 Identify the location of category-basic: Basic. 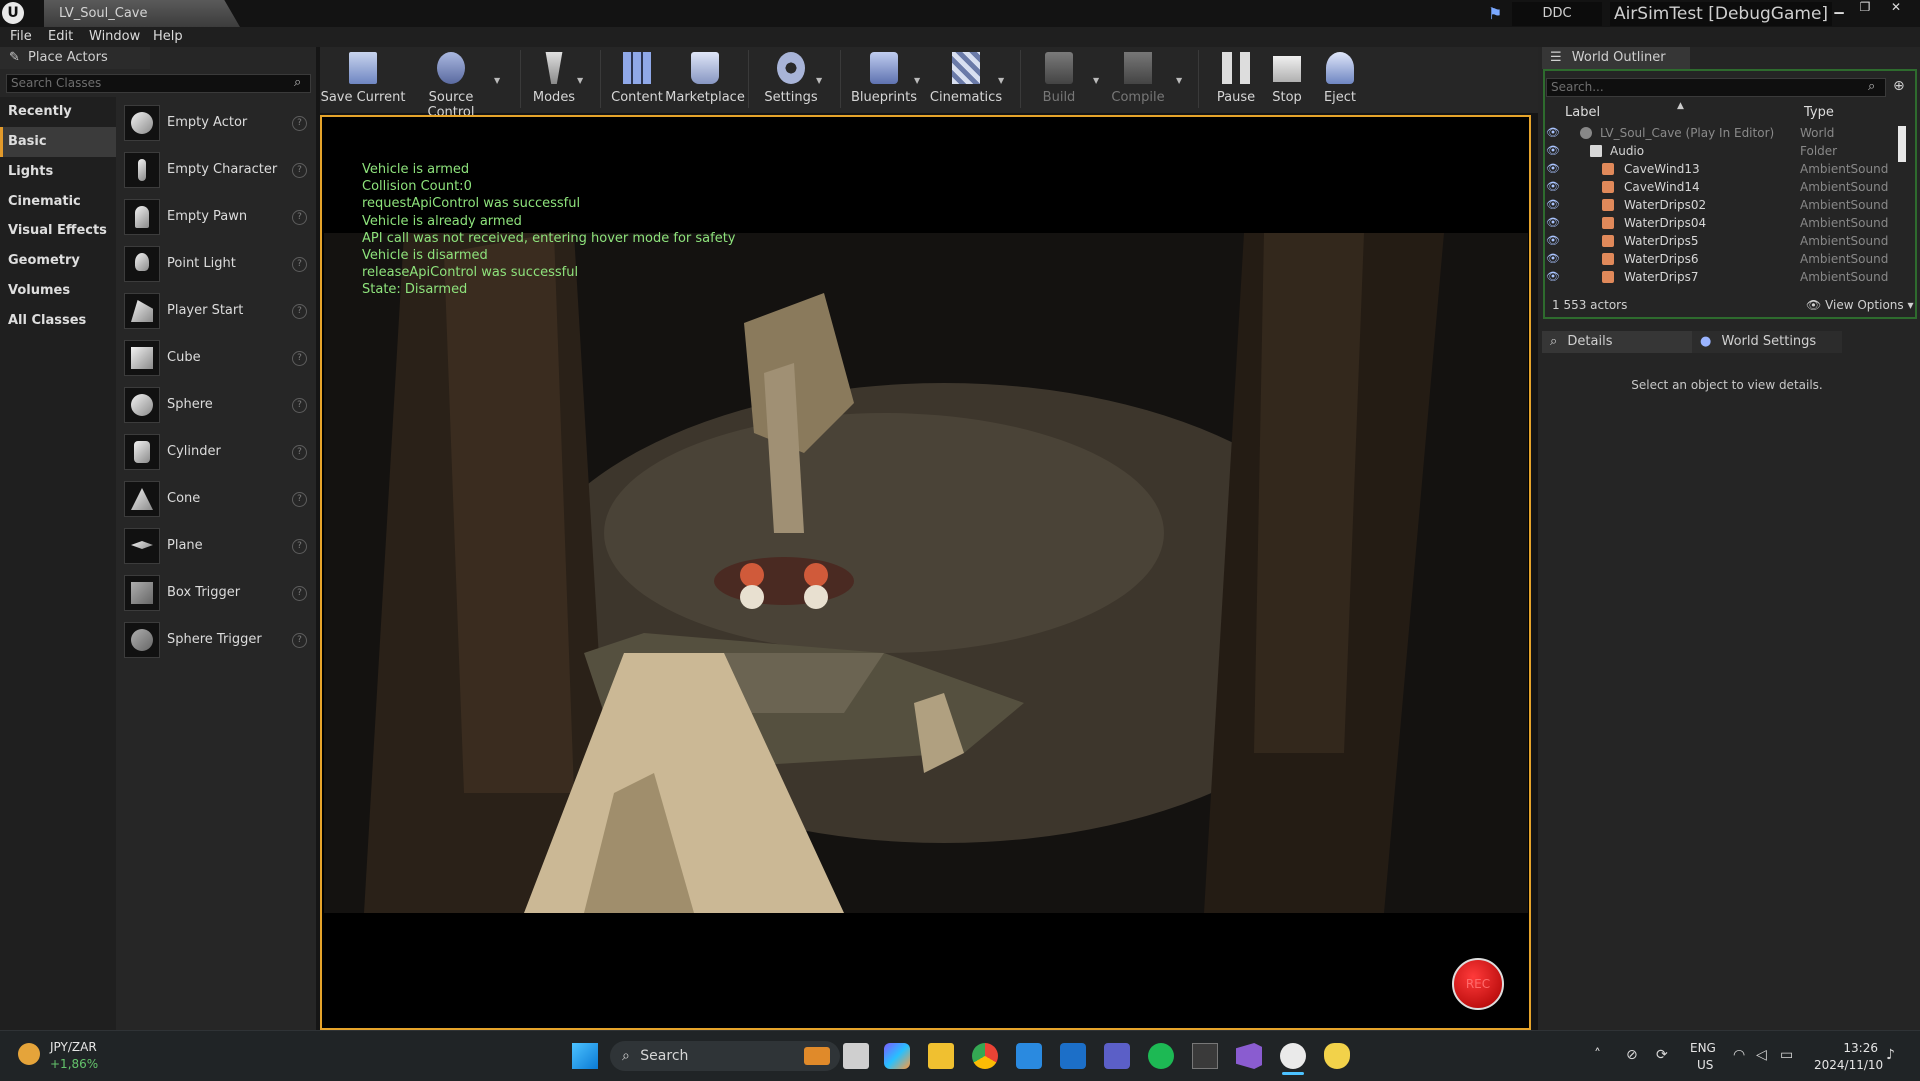
(58, 142).